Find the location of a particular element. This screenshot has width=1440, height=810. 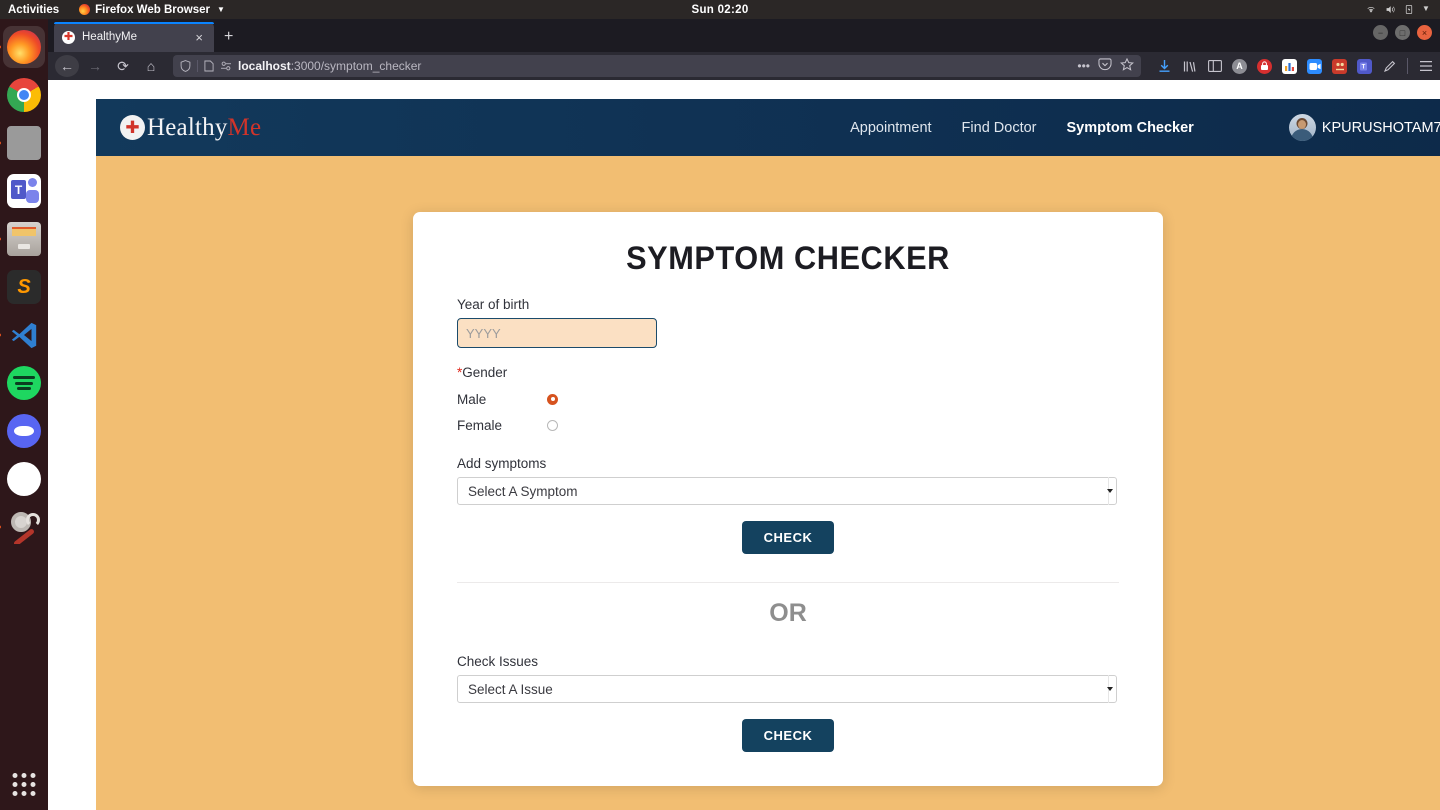

url-bar-actions: ••• is located at coordinates (1105, 65).